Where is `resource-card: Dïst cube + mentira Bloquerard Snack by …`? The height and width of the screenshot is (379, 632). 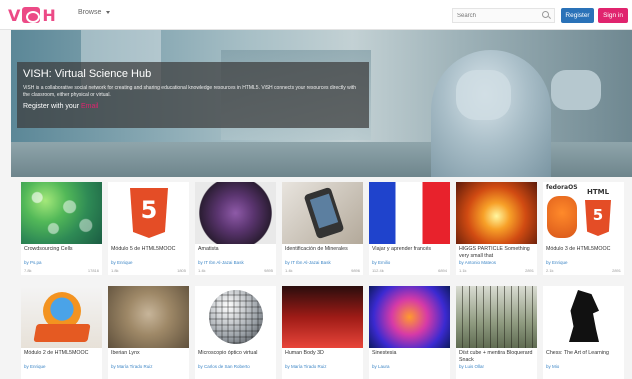 resource-card: Dïst cube + mentira Bloquerard Snack by … is located at coordinates (496, 332).